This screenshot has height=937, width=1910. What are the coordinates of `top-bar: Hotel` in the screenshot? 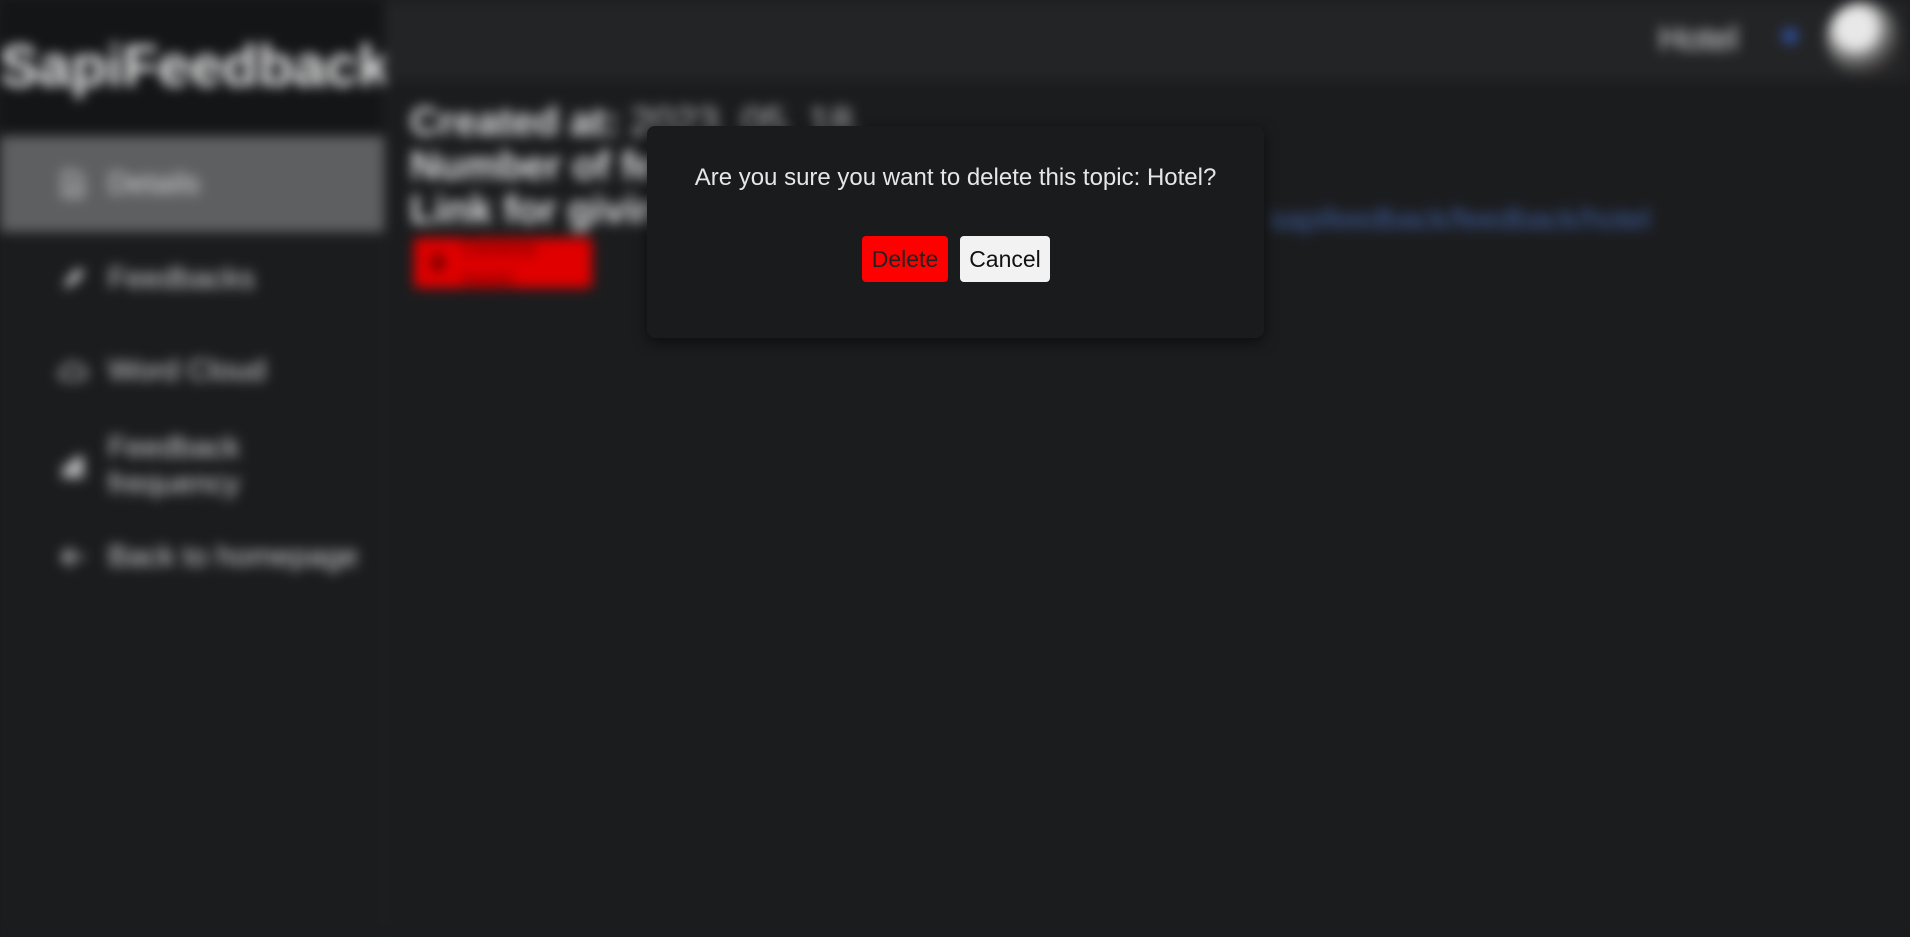 It's located at (1147, 40).